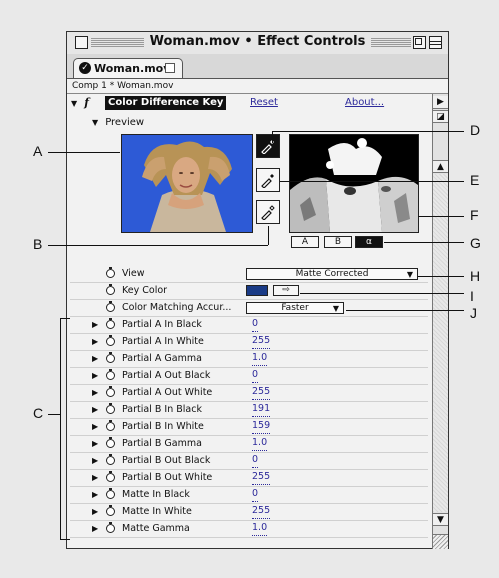  What do you see at coordinates (475, 180) in the screenshot?
I see `callout-e: E` at bounding box center [475, 180].